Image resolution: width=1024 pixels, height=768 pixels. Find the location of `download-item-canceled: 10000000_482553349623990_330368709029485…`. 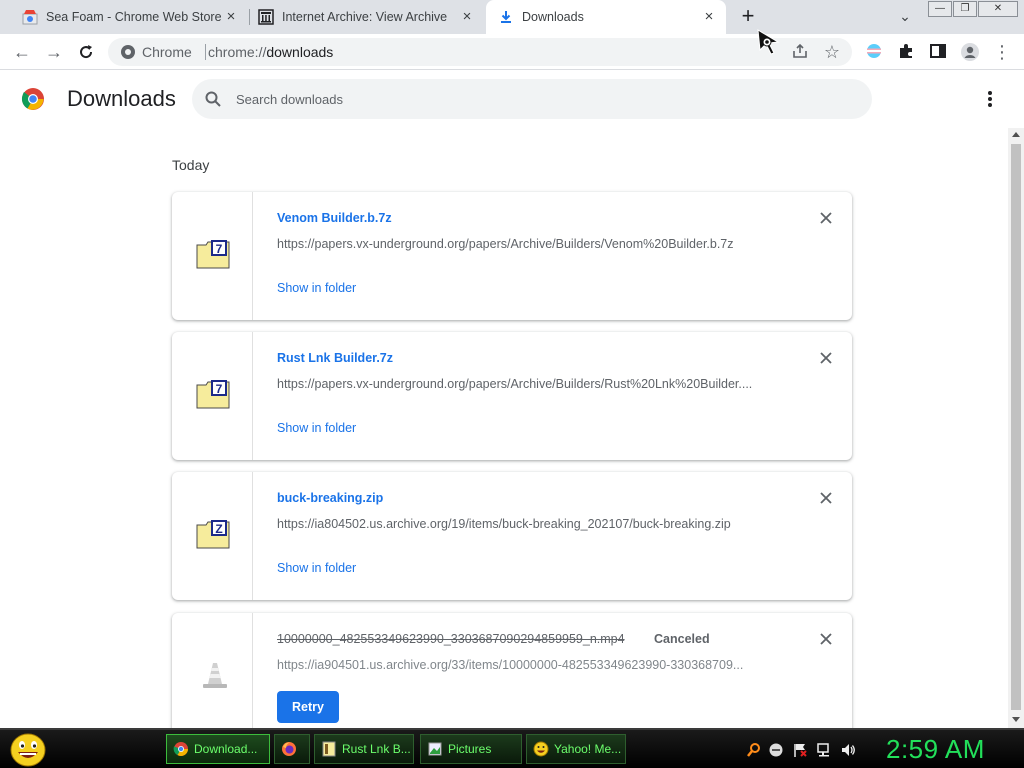

download-item-canceled: 10000000_482553349623990_330368709029485… is located at coordinates (512, 670).